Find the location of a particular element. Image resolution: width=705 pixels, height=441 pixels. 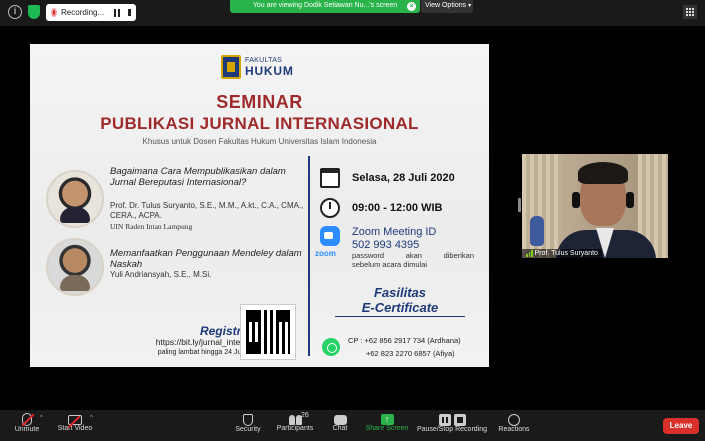

faculty-name: HUKUM is located at coordinates (269, 71).